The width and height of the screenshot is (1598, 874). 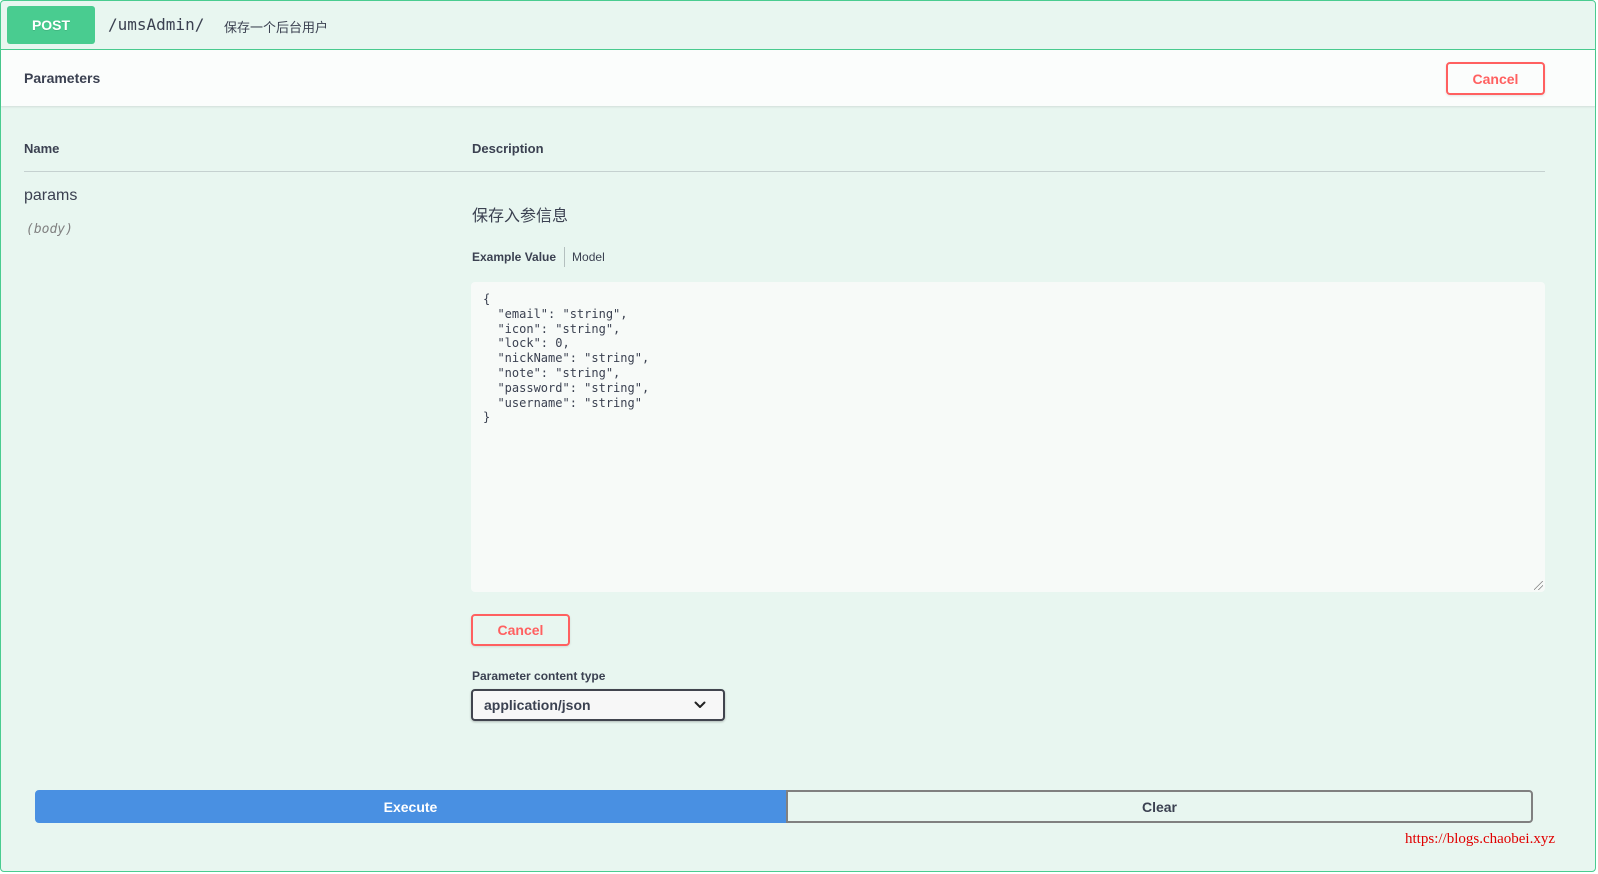 I want to click on param-name: params, so click(x=51, y=195).